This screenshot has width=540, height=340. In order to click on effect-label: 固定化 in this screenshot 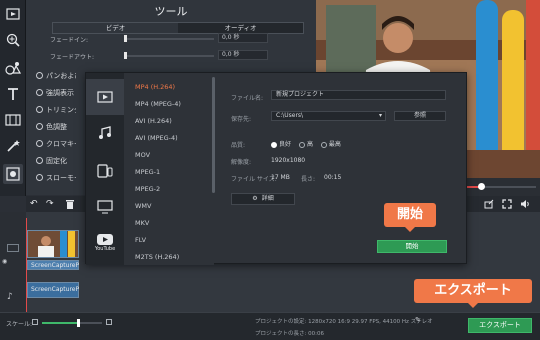, I will do `click(56, 160)`.